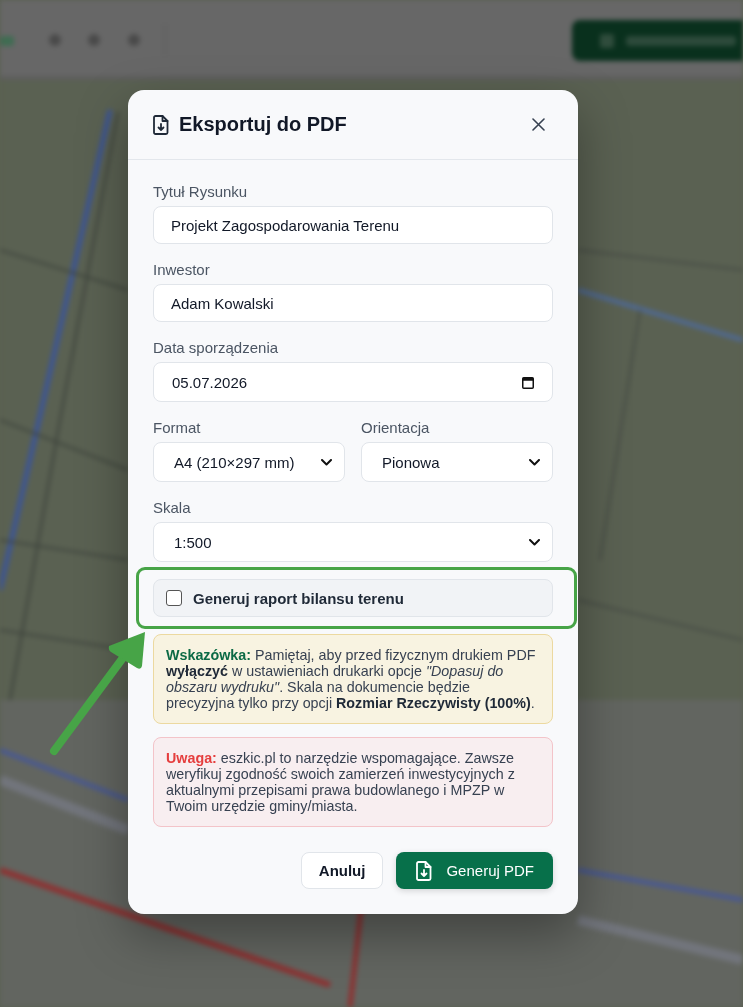 This screenshot has width=743, height=1007. Describe the element at coordinates (353, 303) in the screenshot. I see `text-input: Adam Kowalski` at that location.